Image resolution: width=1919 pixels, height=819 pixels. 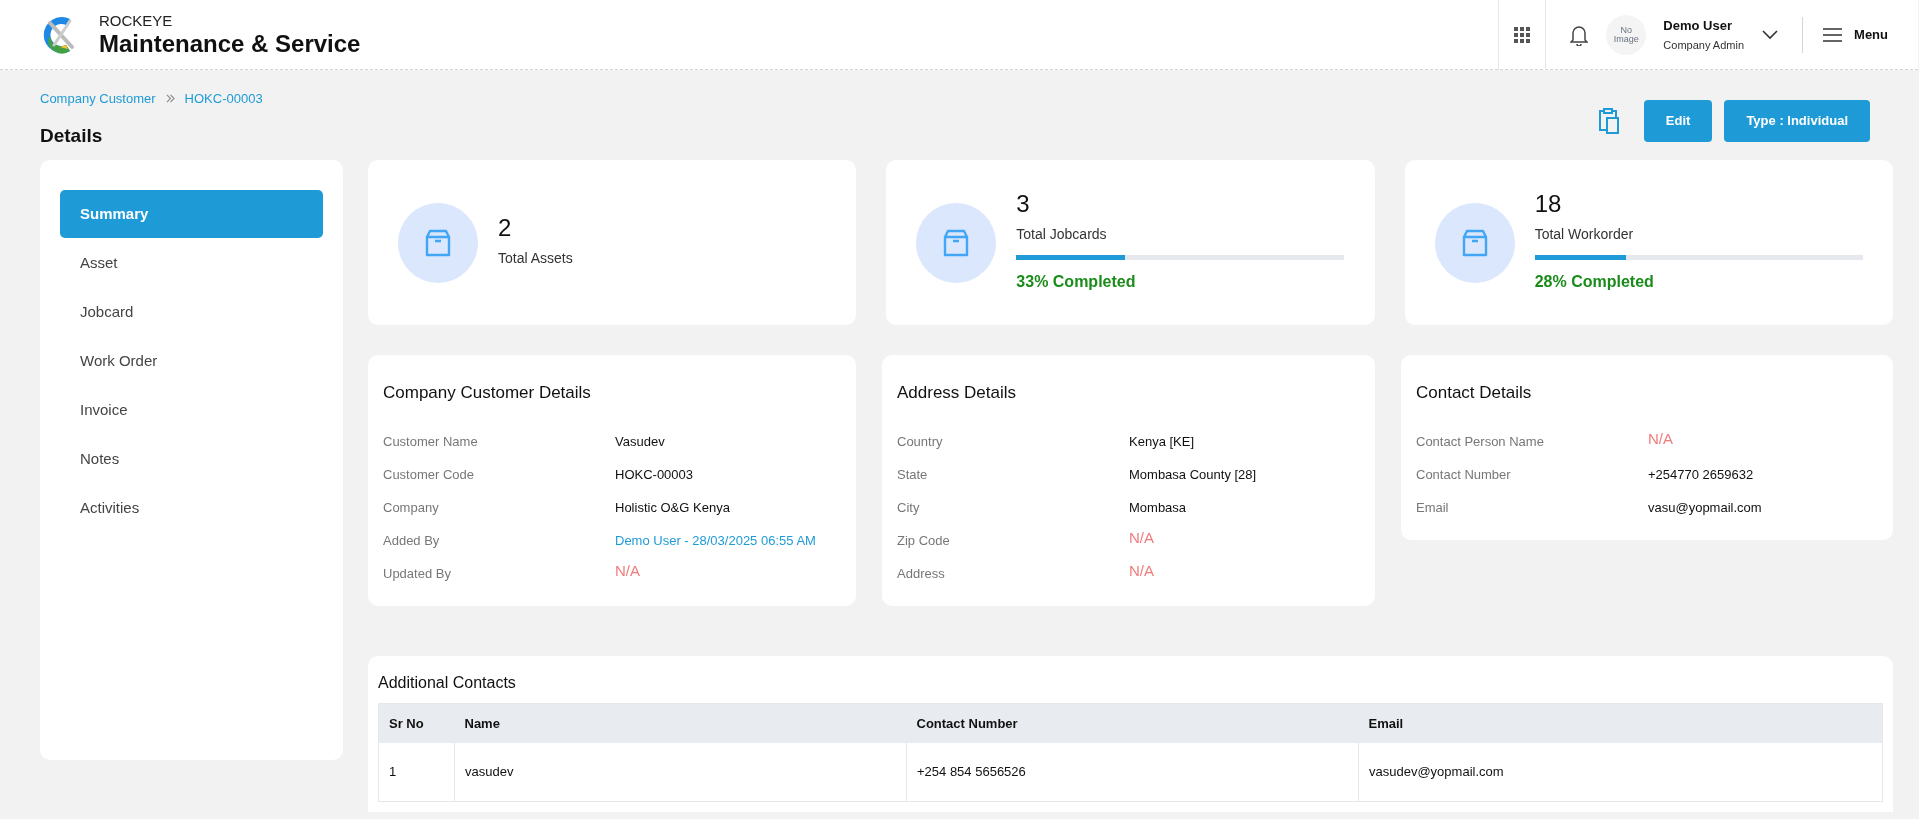 What do you see at coordinates (487, 393) in the screenshot?
I see `card-title: Company Customer Details` at bounding box center [487, 393].